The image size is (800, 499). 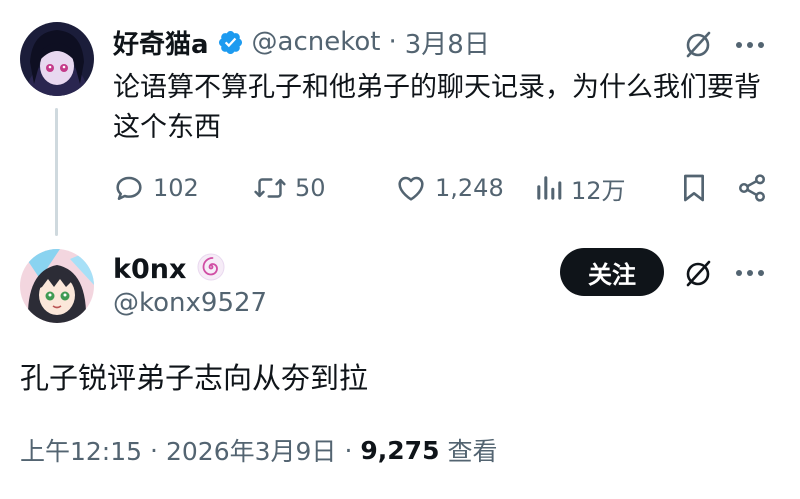 I want to click on reply-count: 102, so click(x=176, y=188).